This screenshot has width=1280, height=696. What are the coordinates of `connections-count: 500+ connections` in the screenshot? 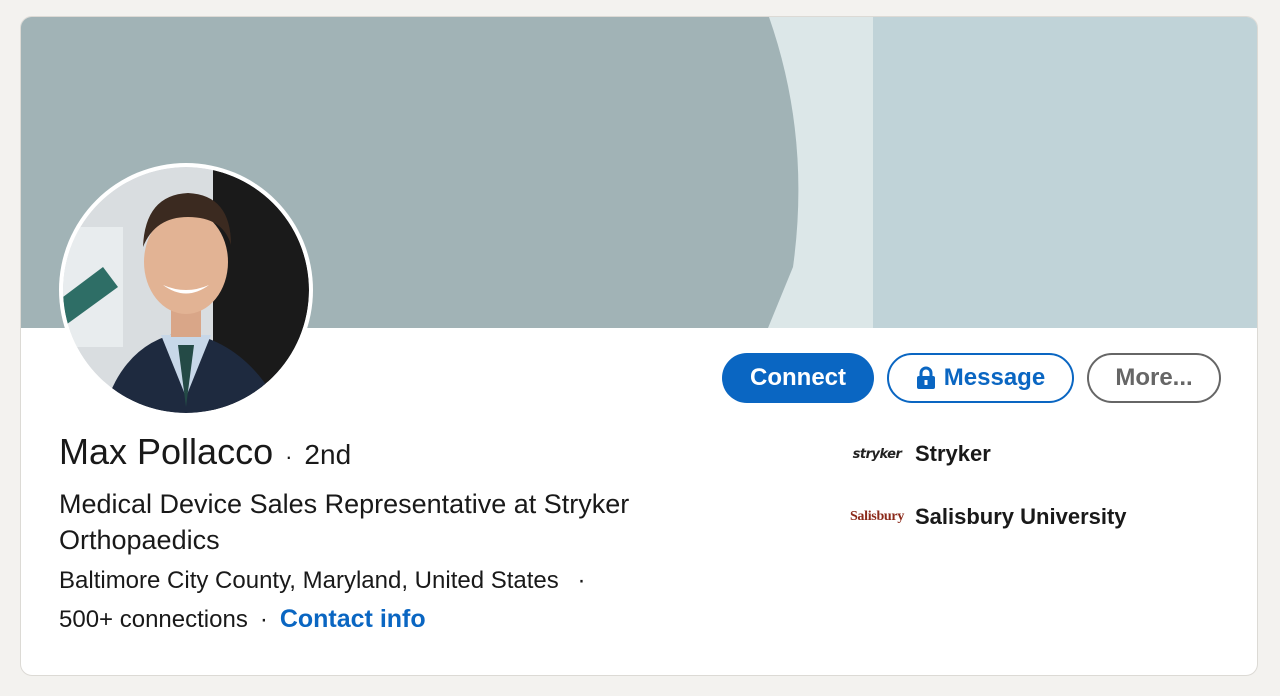 It's located at (153, 619).